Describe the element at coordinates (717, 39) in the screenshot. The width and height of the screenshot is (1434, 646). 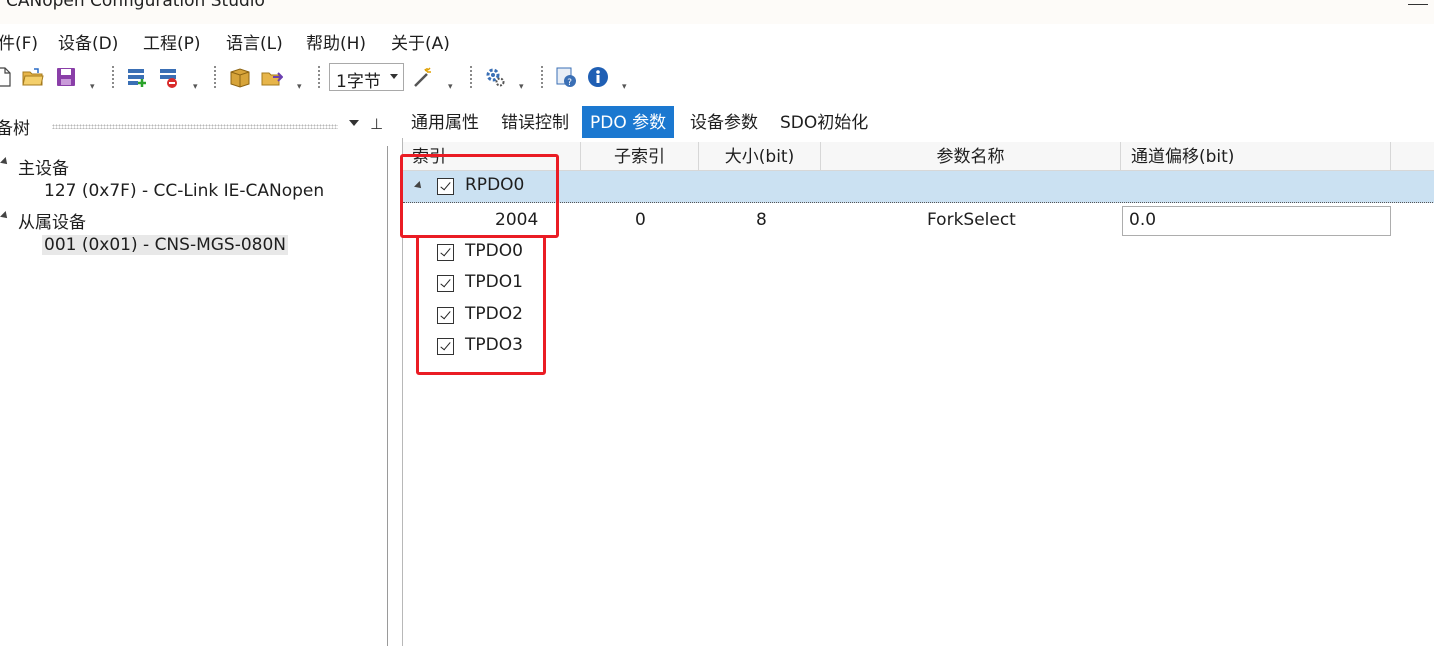
I see `menu-bar: 件(F) 设备(D) 工程(P) 语言(L) 帮助(H) 关于(A)` at that location.